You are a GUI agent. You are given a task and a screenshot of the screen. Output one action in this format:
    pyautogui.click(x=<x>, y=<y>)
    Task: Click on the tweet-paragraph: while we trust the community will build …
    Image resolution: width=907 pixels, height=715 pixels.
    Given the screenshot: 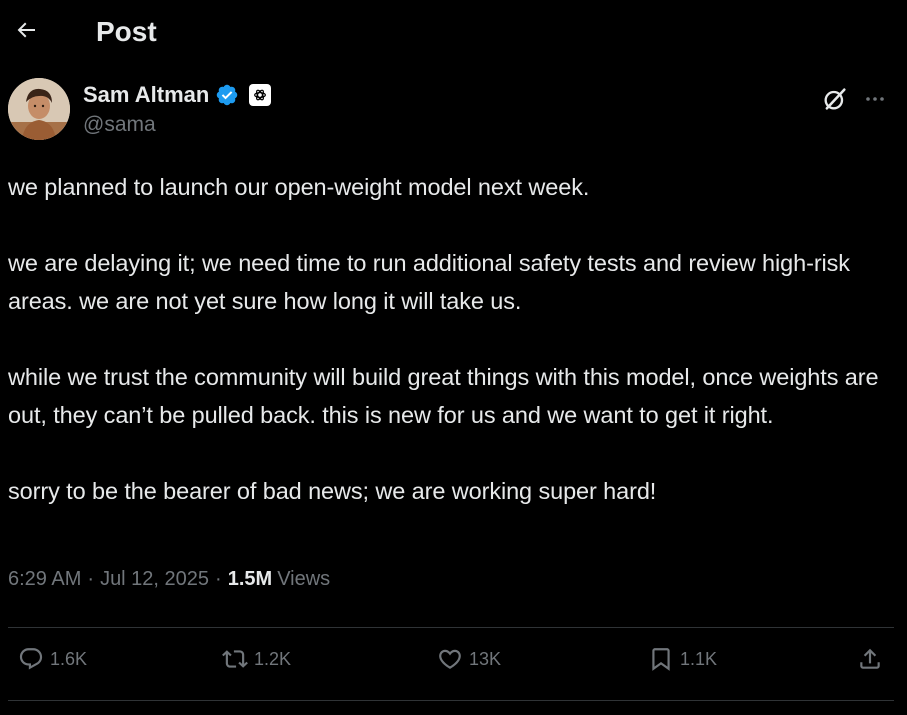 What is the action you would take?
    pyautogui.click(x=443, y=396)
    